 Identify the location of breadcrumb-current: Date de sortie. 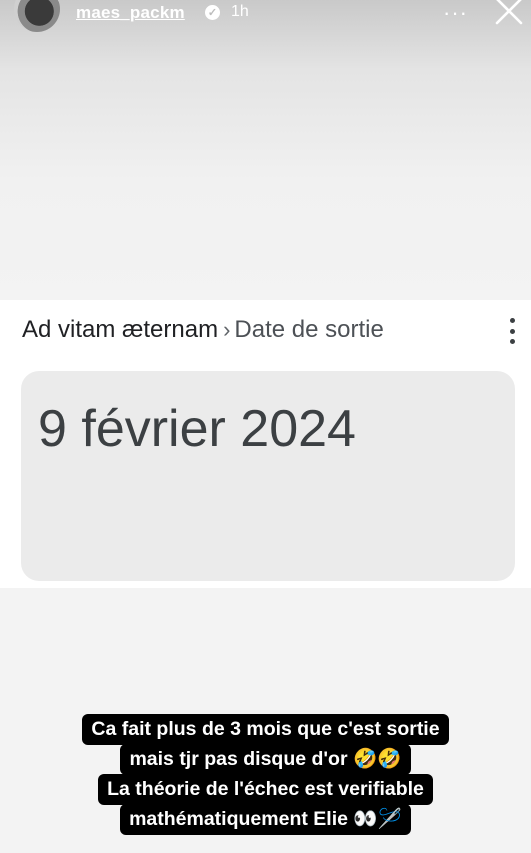
(309, 329).